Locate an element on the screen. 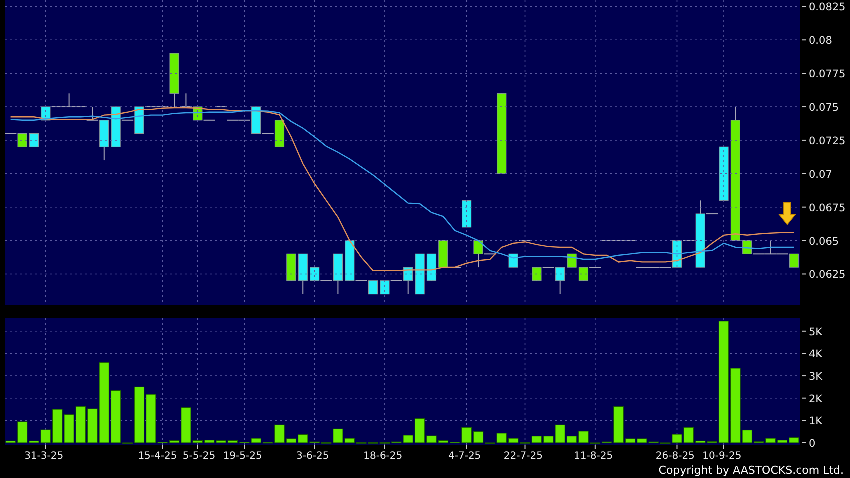 This screenshot has height=478, width=850. axis-label: 22-7-25 is located at coordinates (523, 456).